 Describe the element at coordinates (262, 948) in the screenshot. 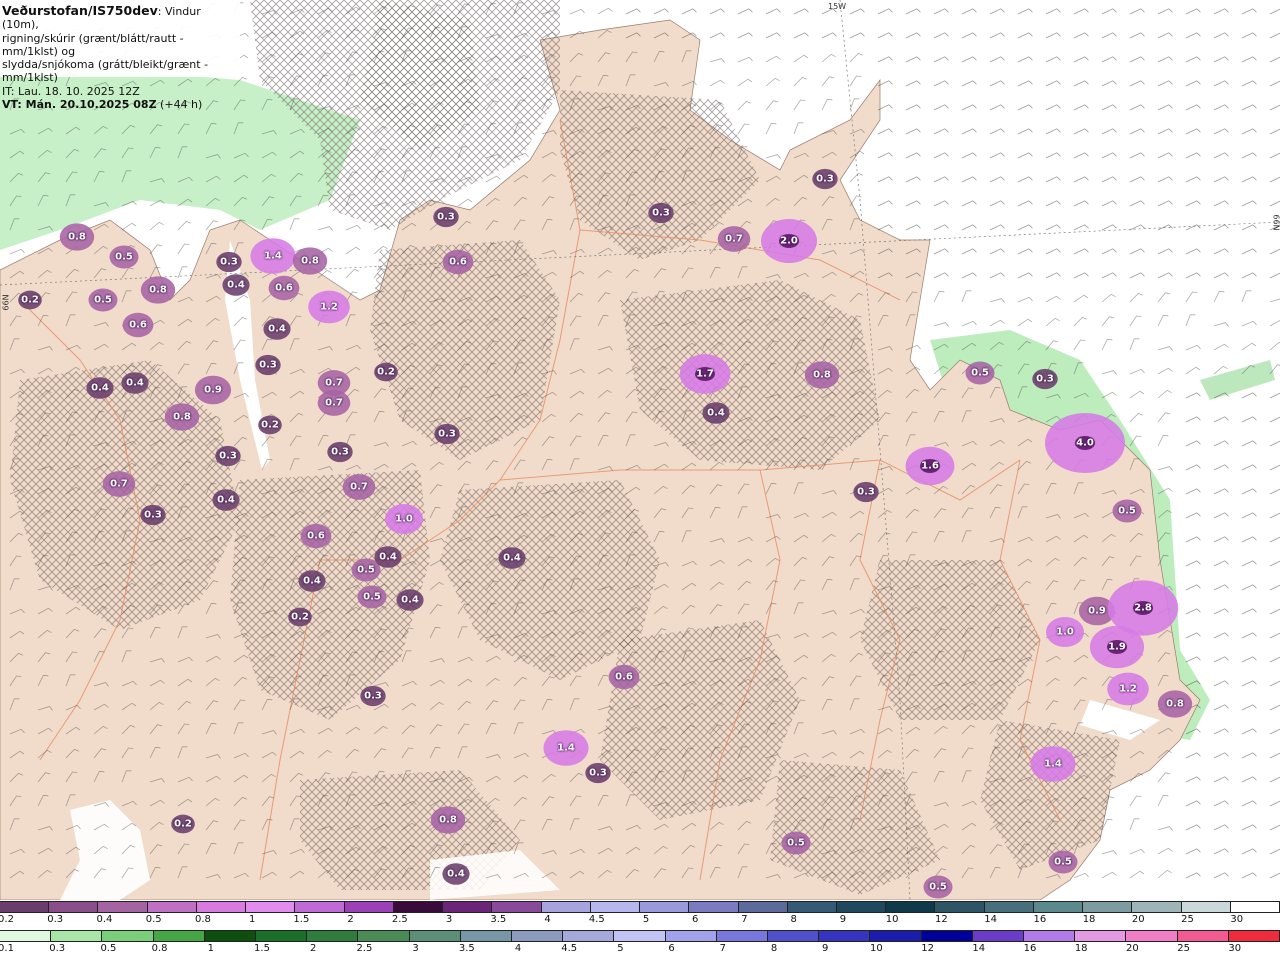

I see `legend-tick: 1.5` at that location.